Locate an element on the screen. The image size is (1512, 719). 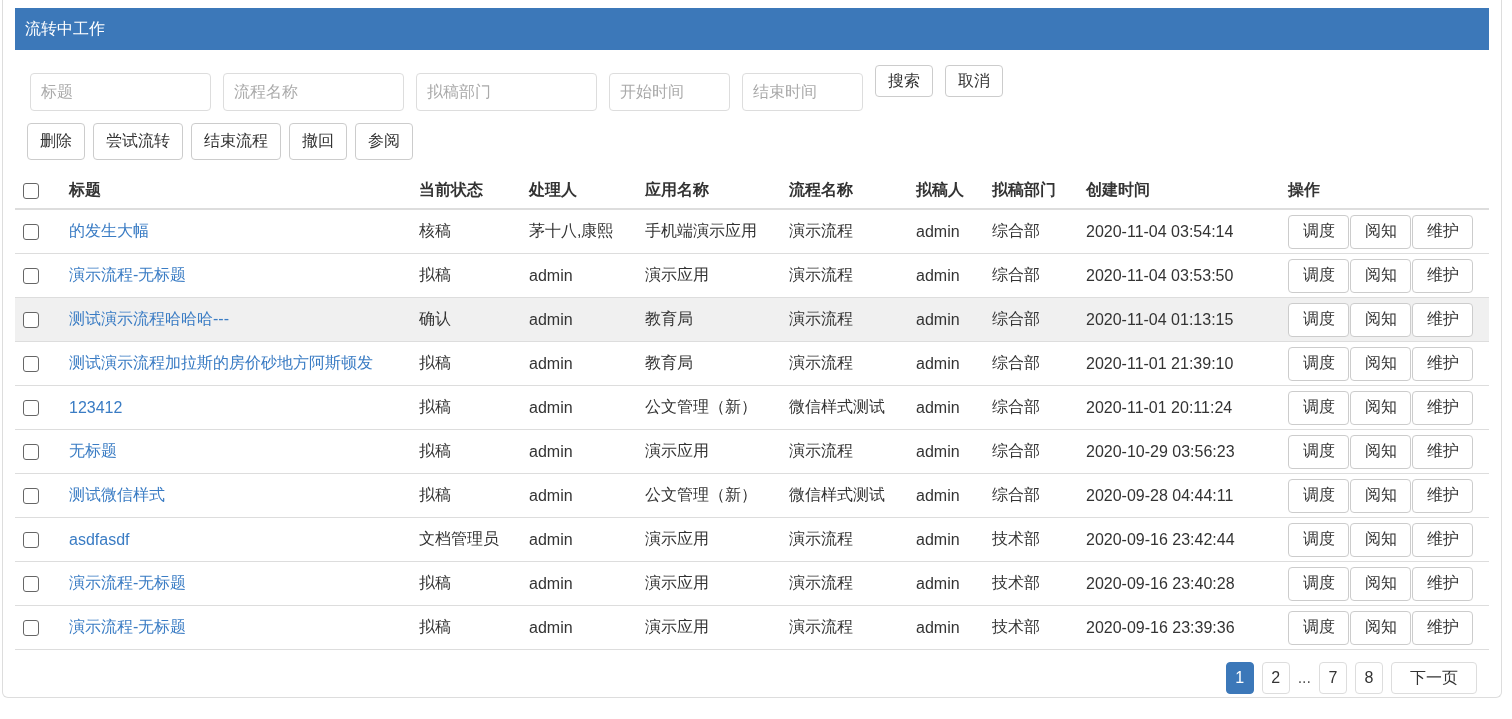
filter-field: 标题 is located at coordinates (120, 92).